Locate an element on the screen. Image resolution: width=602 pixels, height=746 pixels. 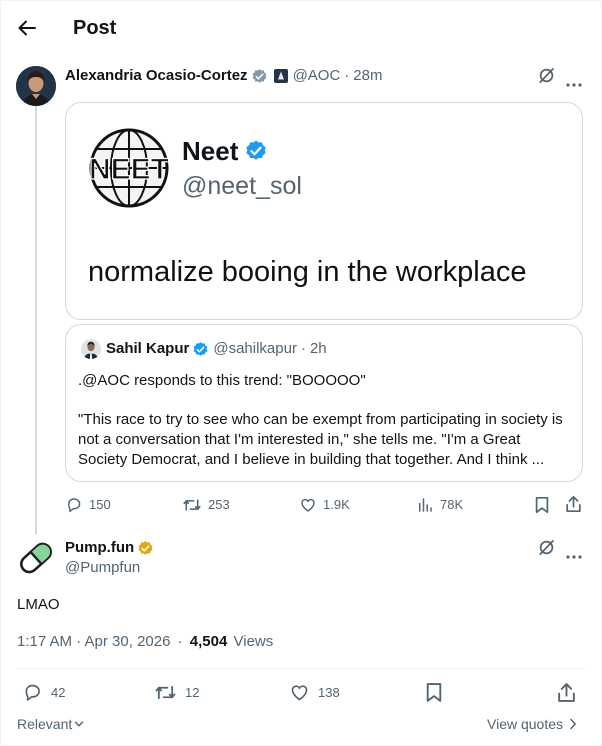
reply-handle: @Pumpfun is located at coordinates (102, 568).